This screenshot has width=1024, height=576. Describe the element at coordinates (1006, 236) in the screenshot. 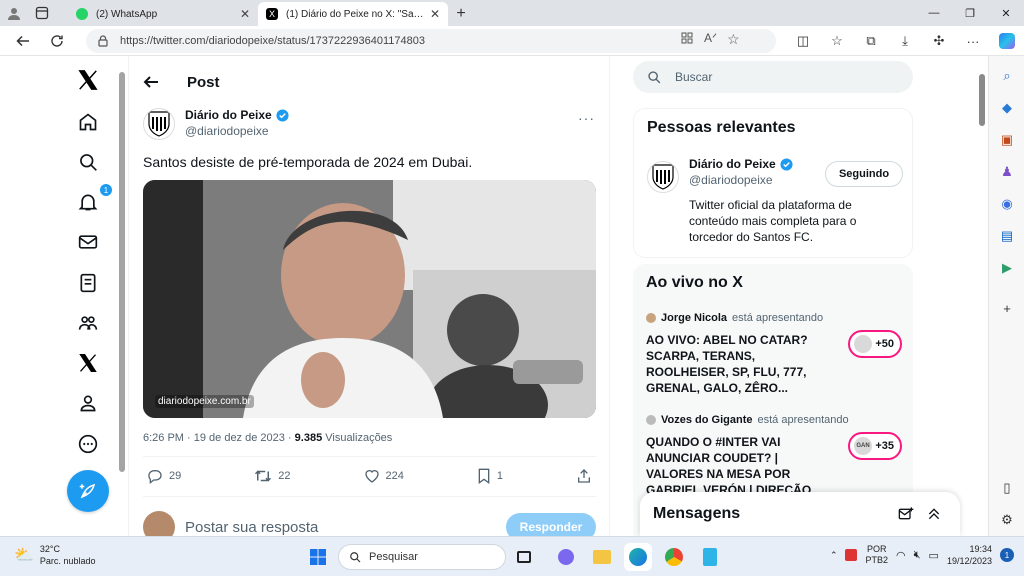

I see `outlook-icon: ▤` at that location.